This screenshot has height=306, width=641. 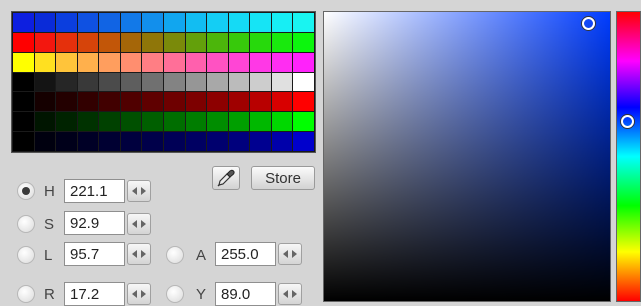 What do you see at coordinates (245, 254) in the screenshot?
I see `a-field` at bounding box center [245, 254].